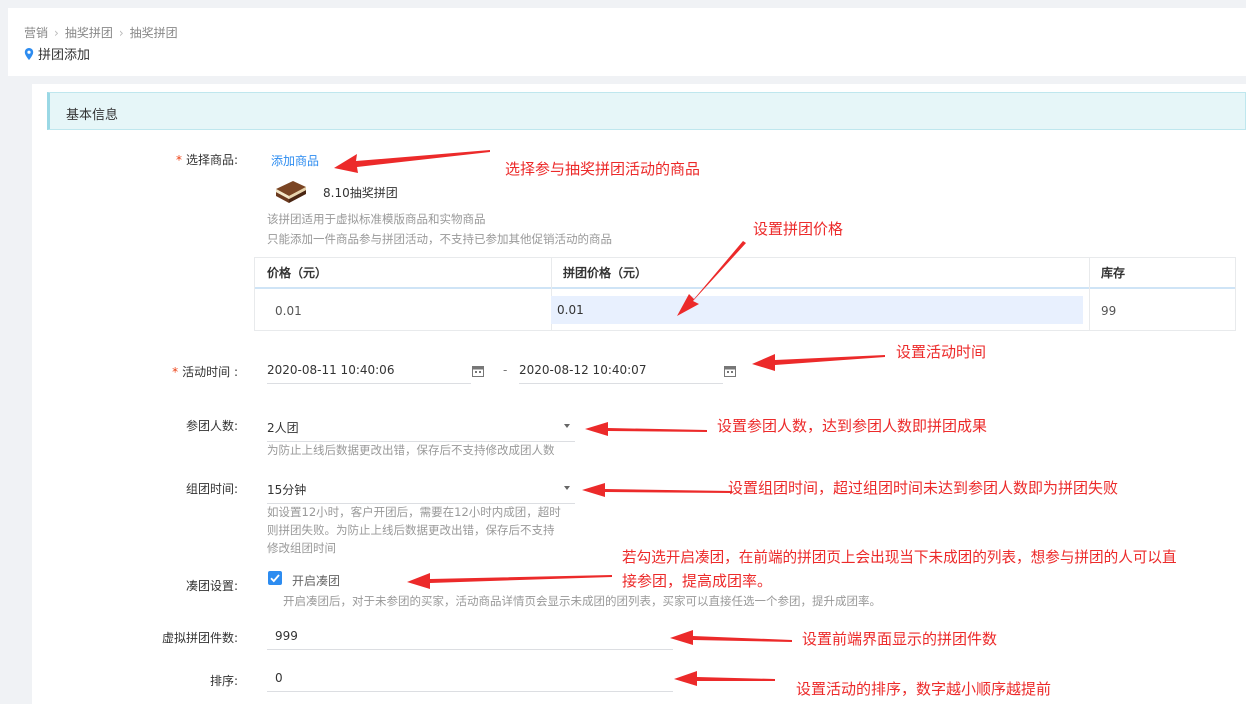 This screenshot has height=704, width=1246. I want to click on group-time-select: 15分钟, so click(421, 490).